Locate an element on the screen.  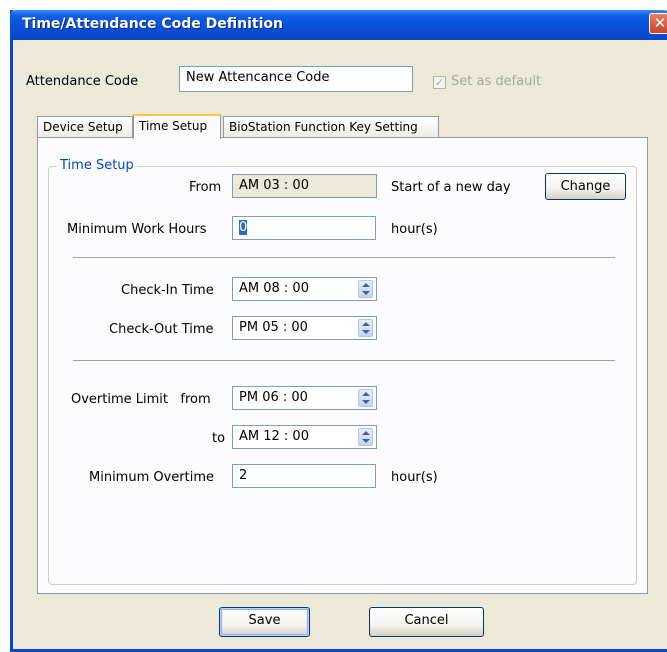
save-button: Save is located at coordinates (264, 622).